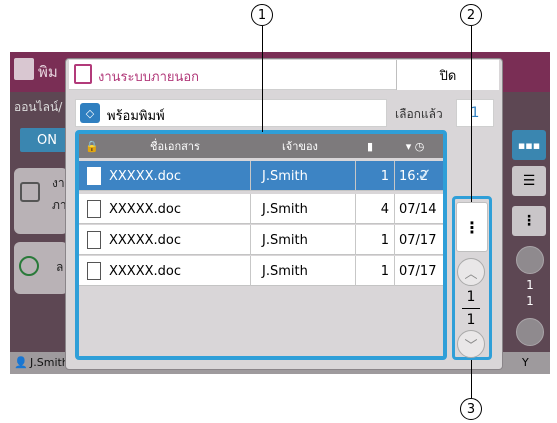 The width and height of the screenshot is (557, 423). Describe the element at coordinates (529, 181) in the screenshot. I see `list-view-button: ☰` at that location.